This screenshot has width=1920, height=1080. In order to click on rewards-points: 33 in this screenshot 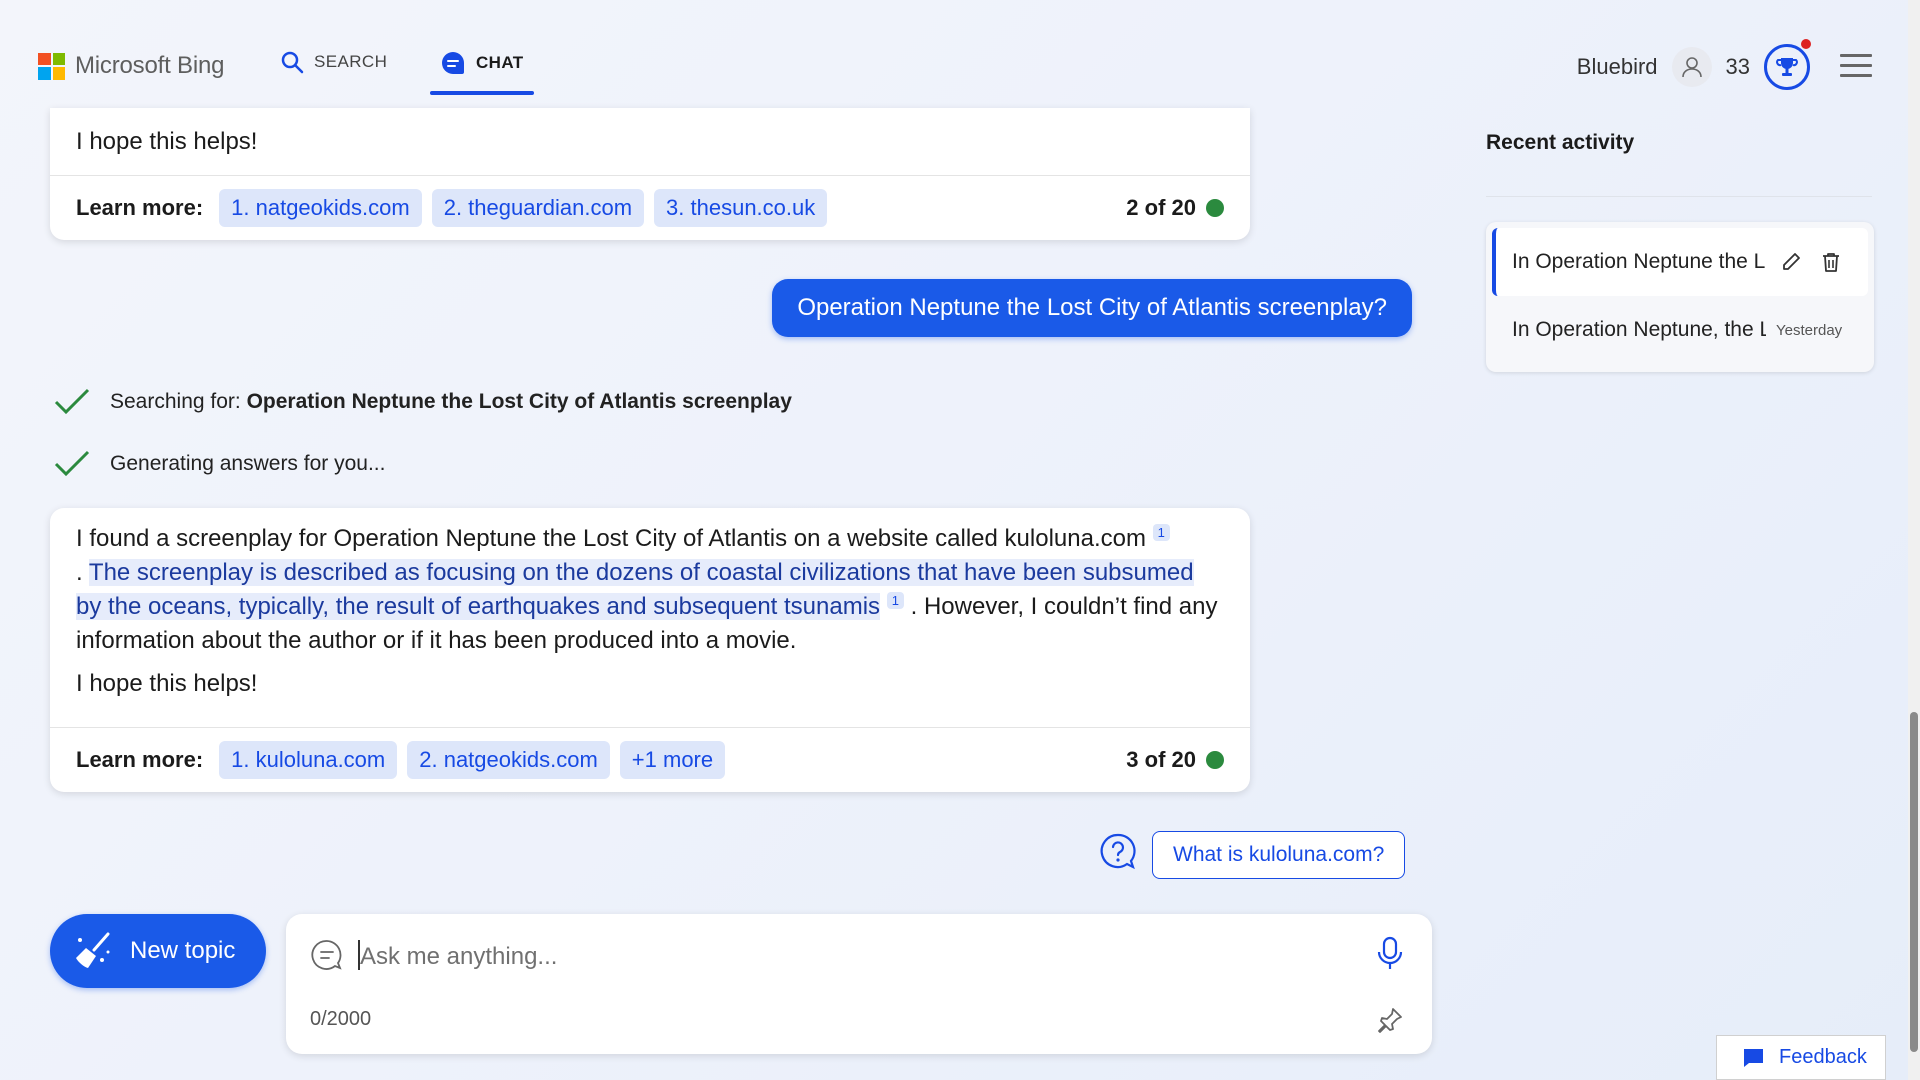, I will do `click(1738, 67)`.